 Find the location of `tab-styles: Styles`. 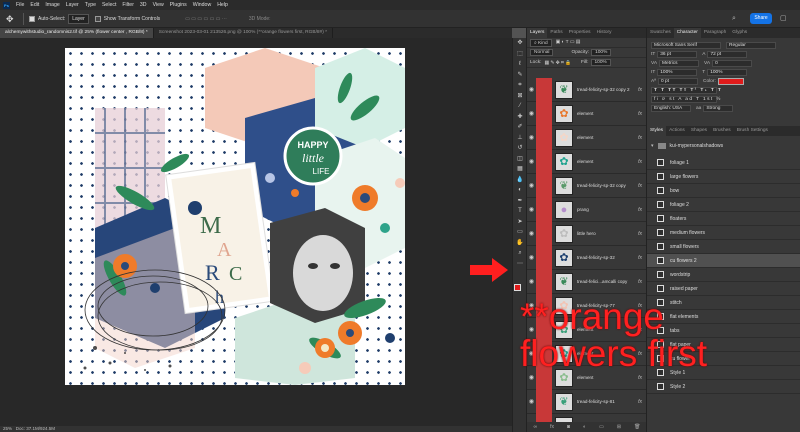

tab-styles: Styles is located at coordinates (657, 131).